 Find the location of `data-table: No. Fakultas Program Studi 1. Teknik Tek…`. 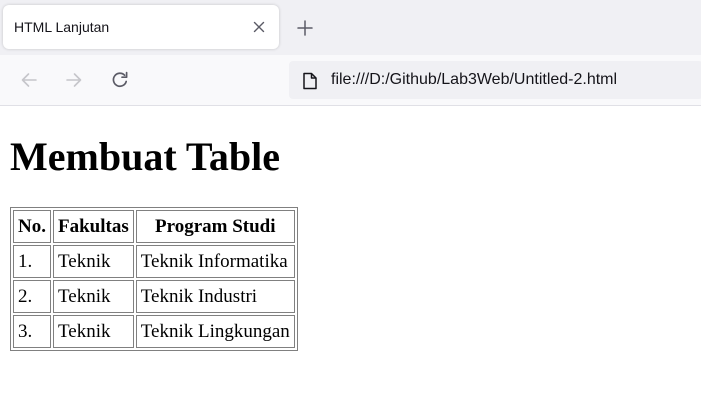

data-table: No. Fakultas Program Studi 1. Teknik Tek… is located at coordinates (154, 279).